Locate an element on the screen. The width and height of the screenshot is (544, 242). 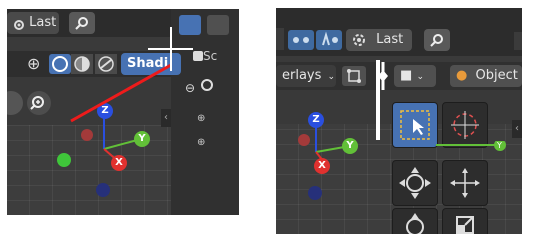
gizmo-toggle-icon is located at coordinates (354, 76).